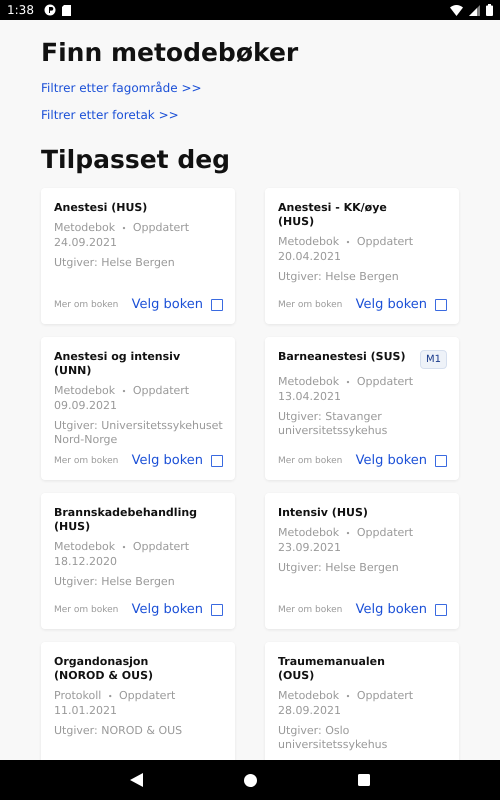 The width and height of the screenshot is (500, 800). Describe the element at coordinates (346, 249) in the screenshot. I see `book-meta: Metodebok • Oppdatert 20.04.2021` at that location.